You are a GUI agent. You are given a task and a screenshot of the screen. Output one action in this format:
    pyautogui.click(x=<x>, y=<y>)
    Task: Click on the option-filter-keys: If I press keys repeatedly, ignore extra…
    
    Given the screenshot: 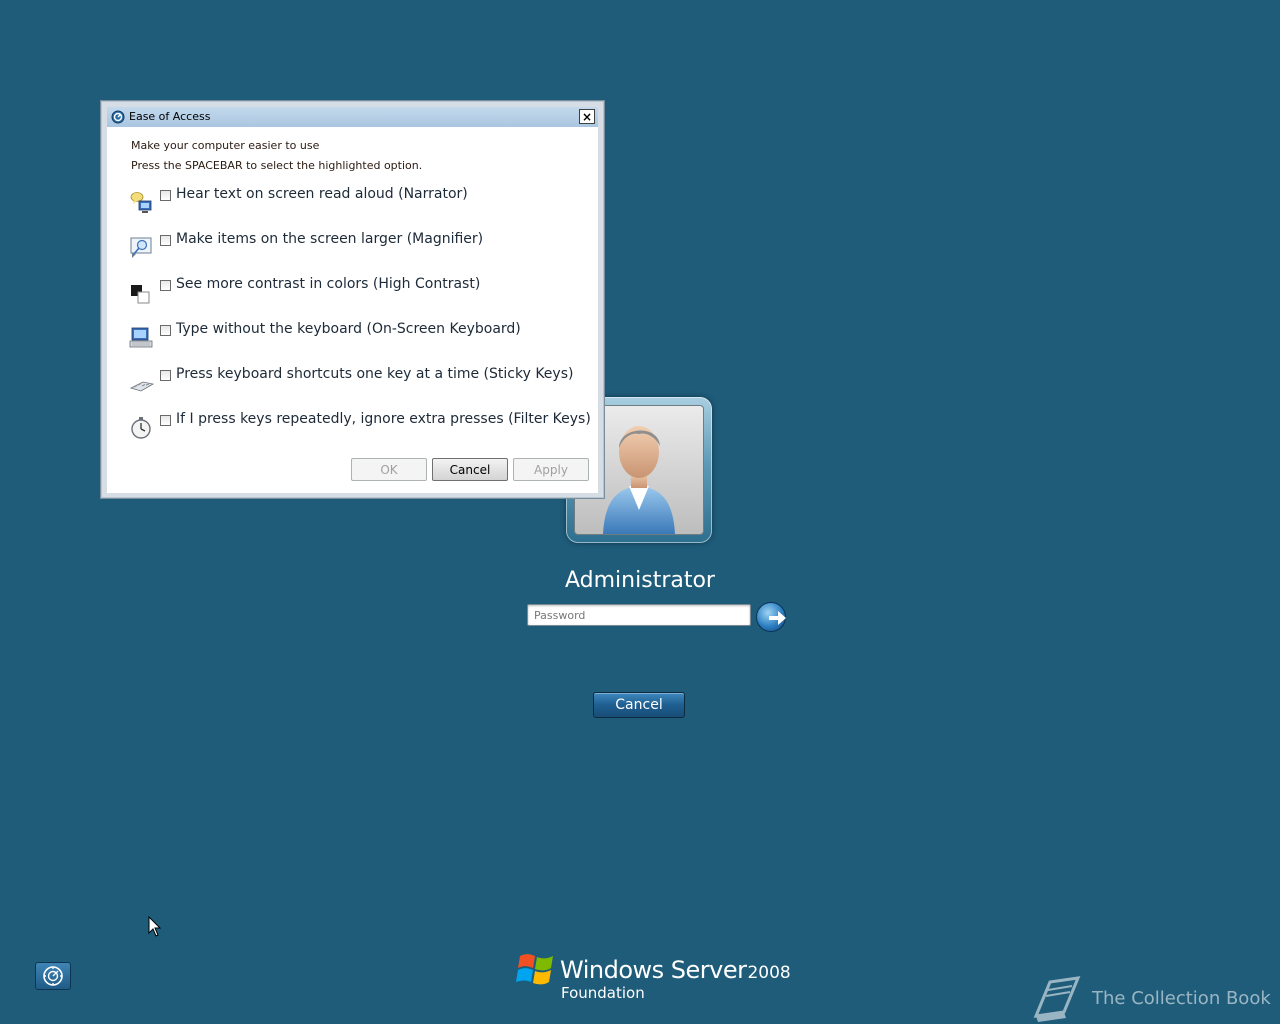 What is the action you would take?
    pyautogui.click(x=360, y=428)
    